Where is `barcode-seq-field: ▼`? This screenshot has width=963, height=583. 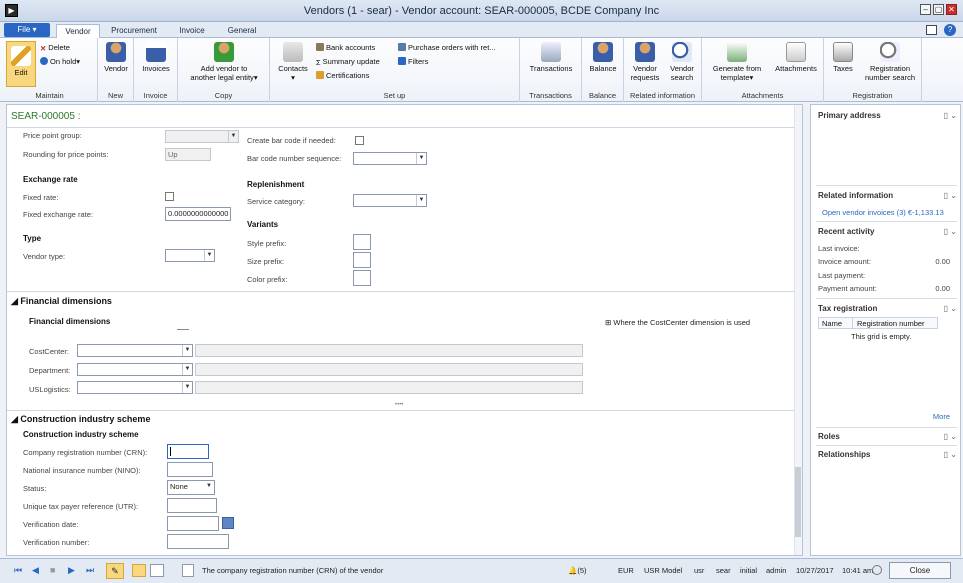 barcode-seq-field: ▼ is located at coordinates (390, 158).